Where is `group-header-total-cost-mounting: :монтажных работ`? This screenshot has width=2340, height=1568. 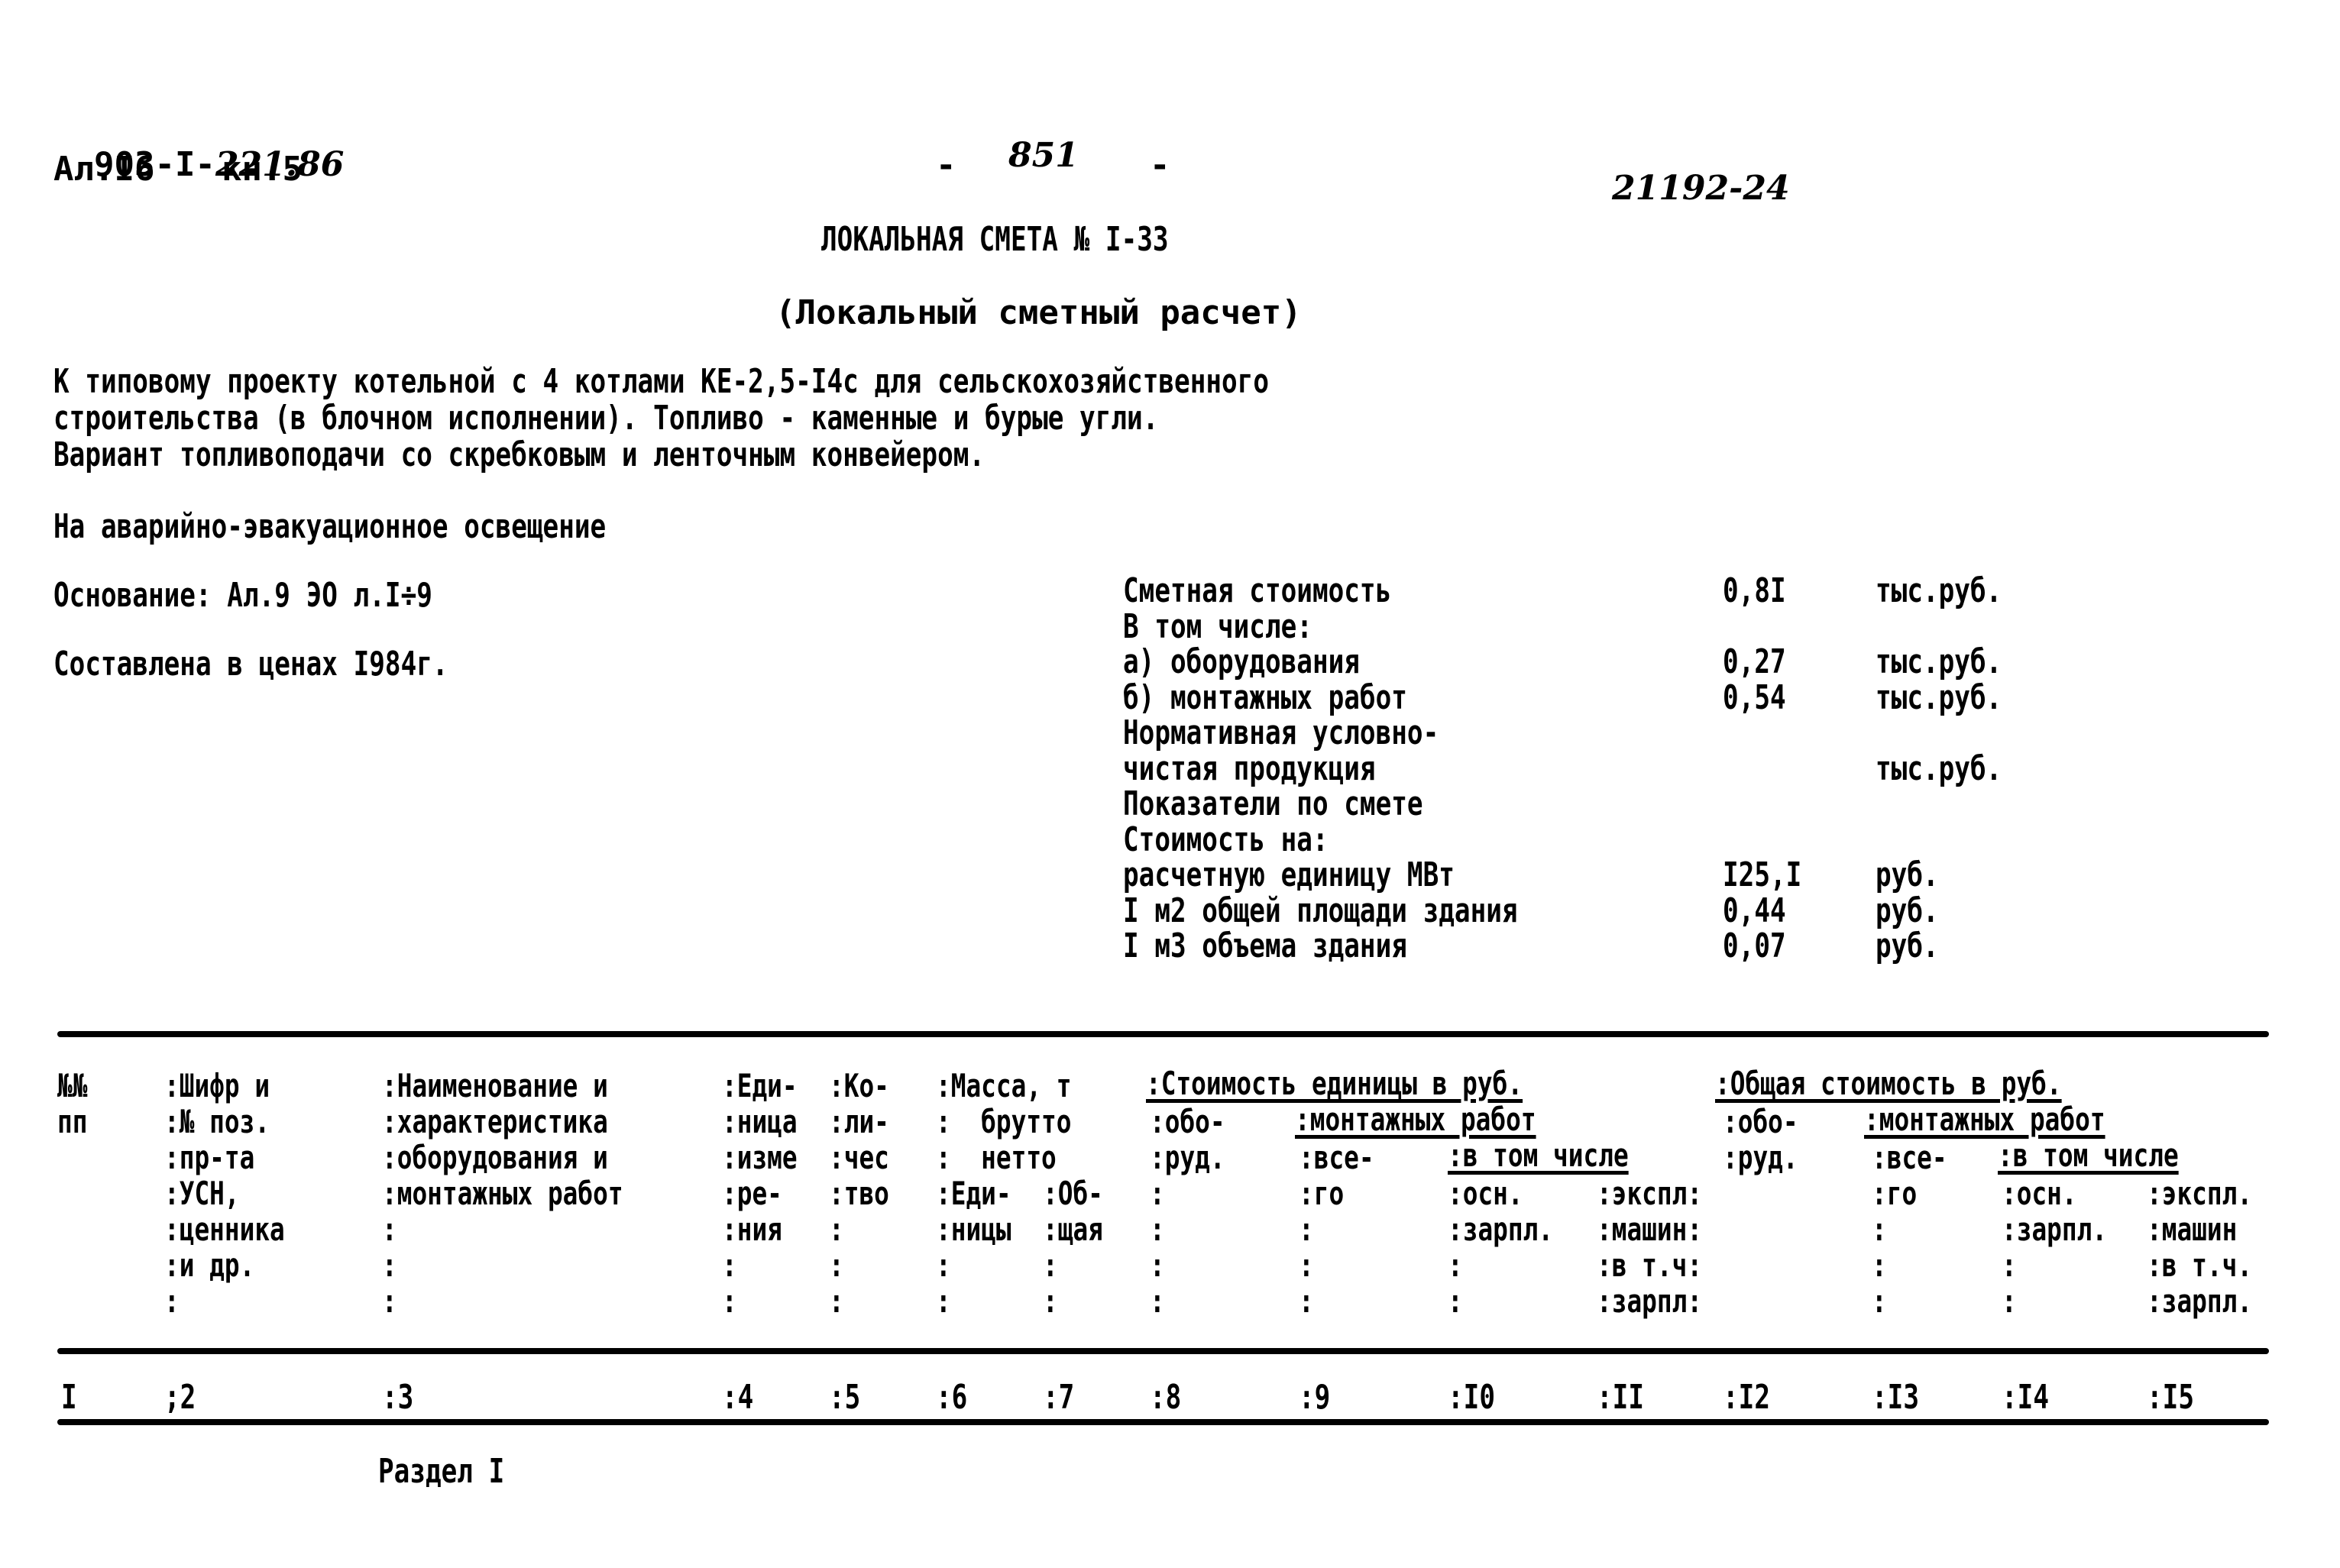
group-header-total-cost-mounting: :монтажных работ is located at coordinates (1984, 1119).